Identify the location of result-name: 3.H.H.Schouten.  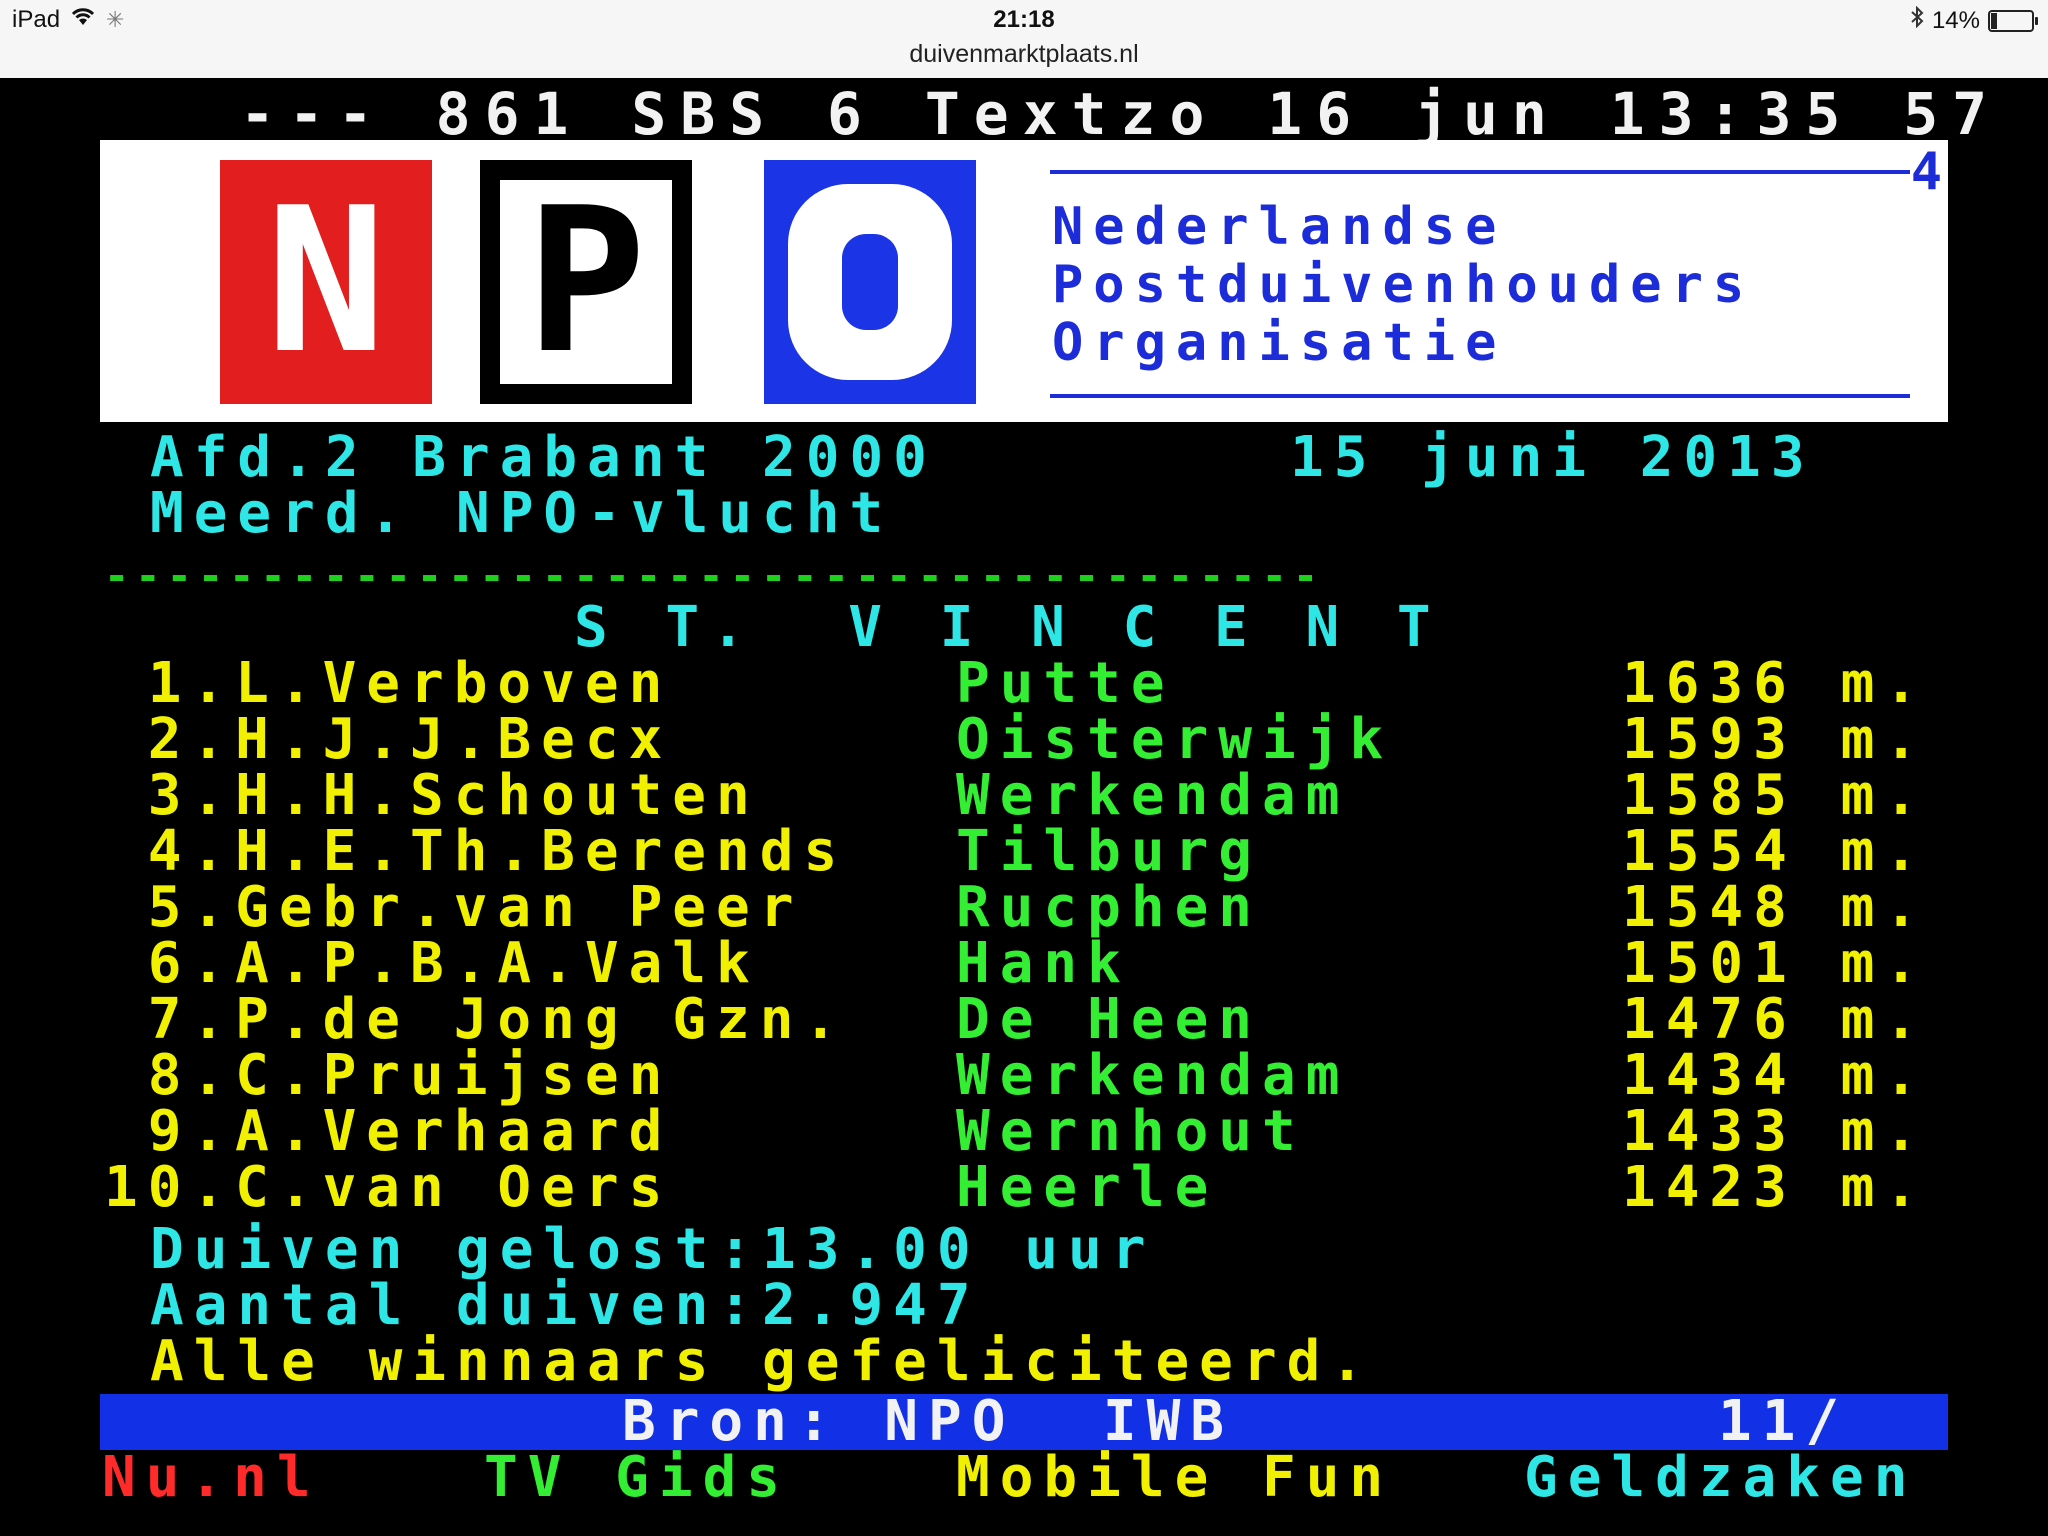
(432, 795).